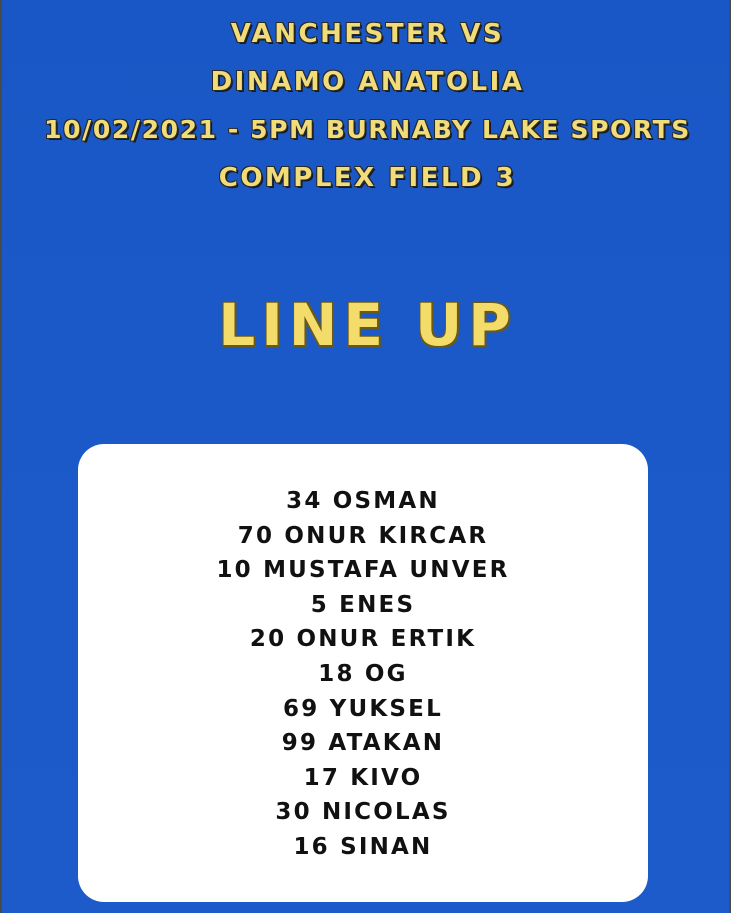 The height and width of the screenshot is (913, 731). Describe the element at coordinates (367, 82) in the screenshot. I see `match-teams-line-2: DINAMO ANATOLIA` at that location.